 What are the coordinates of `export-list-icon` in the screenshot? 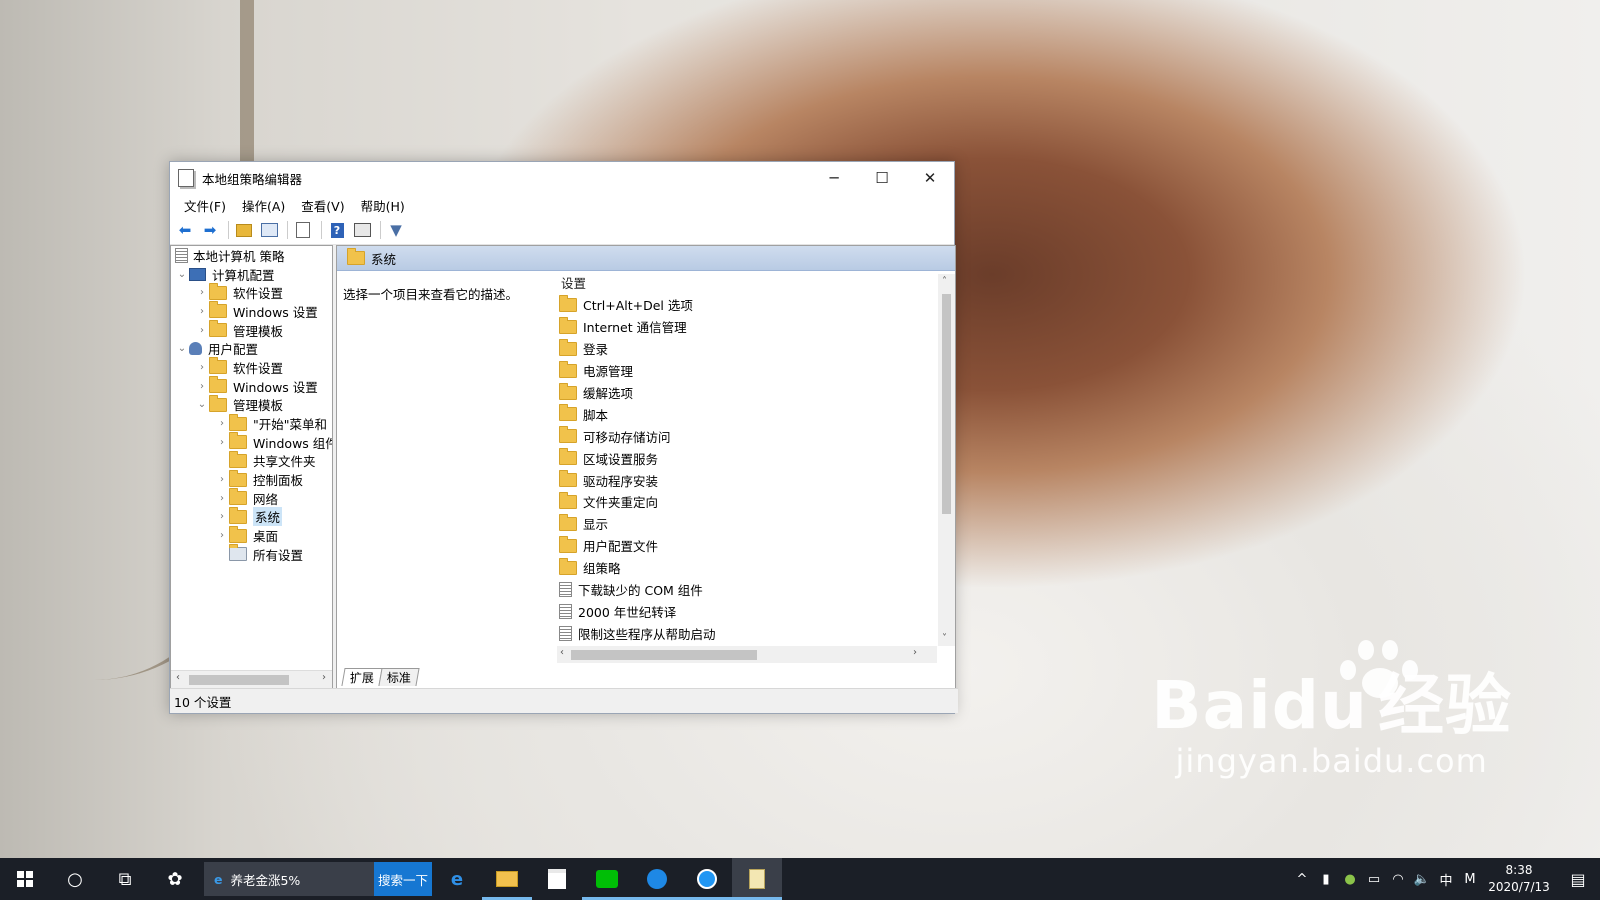 It's located at (303, 230).